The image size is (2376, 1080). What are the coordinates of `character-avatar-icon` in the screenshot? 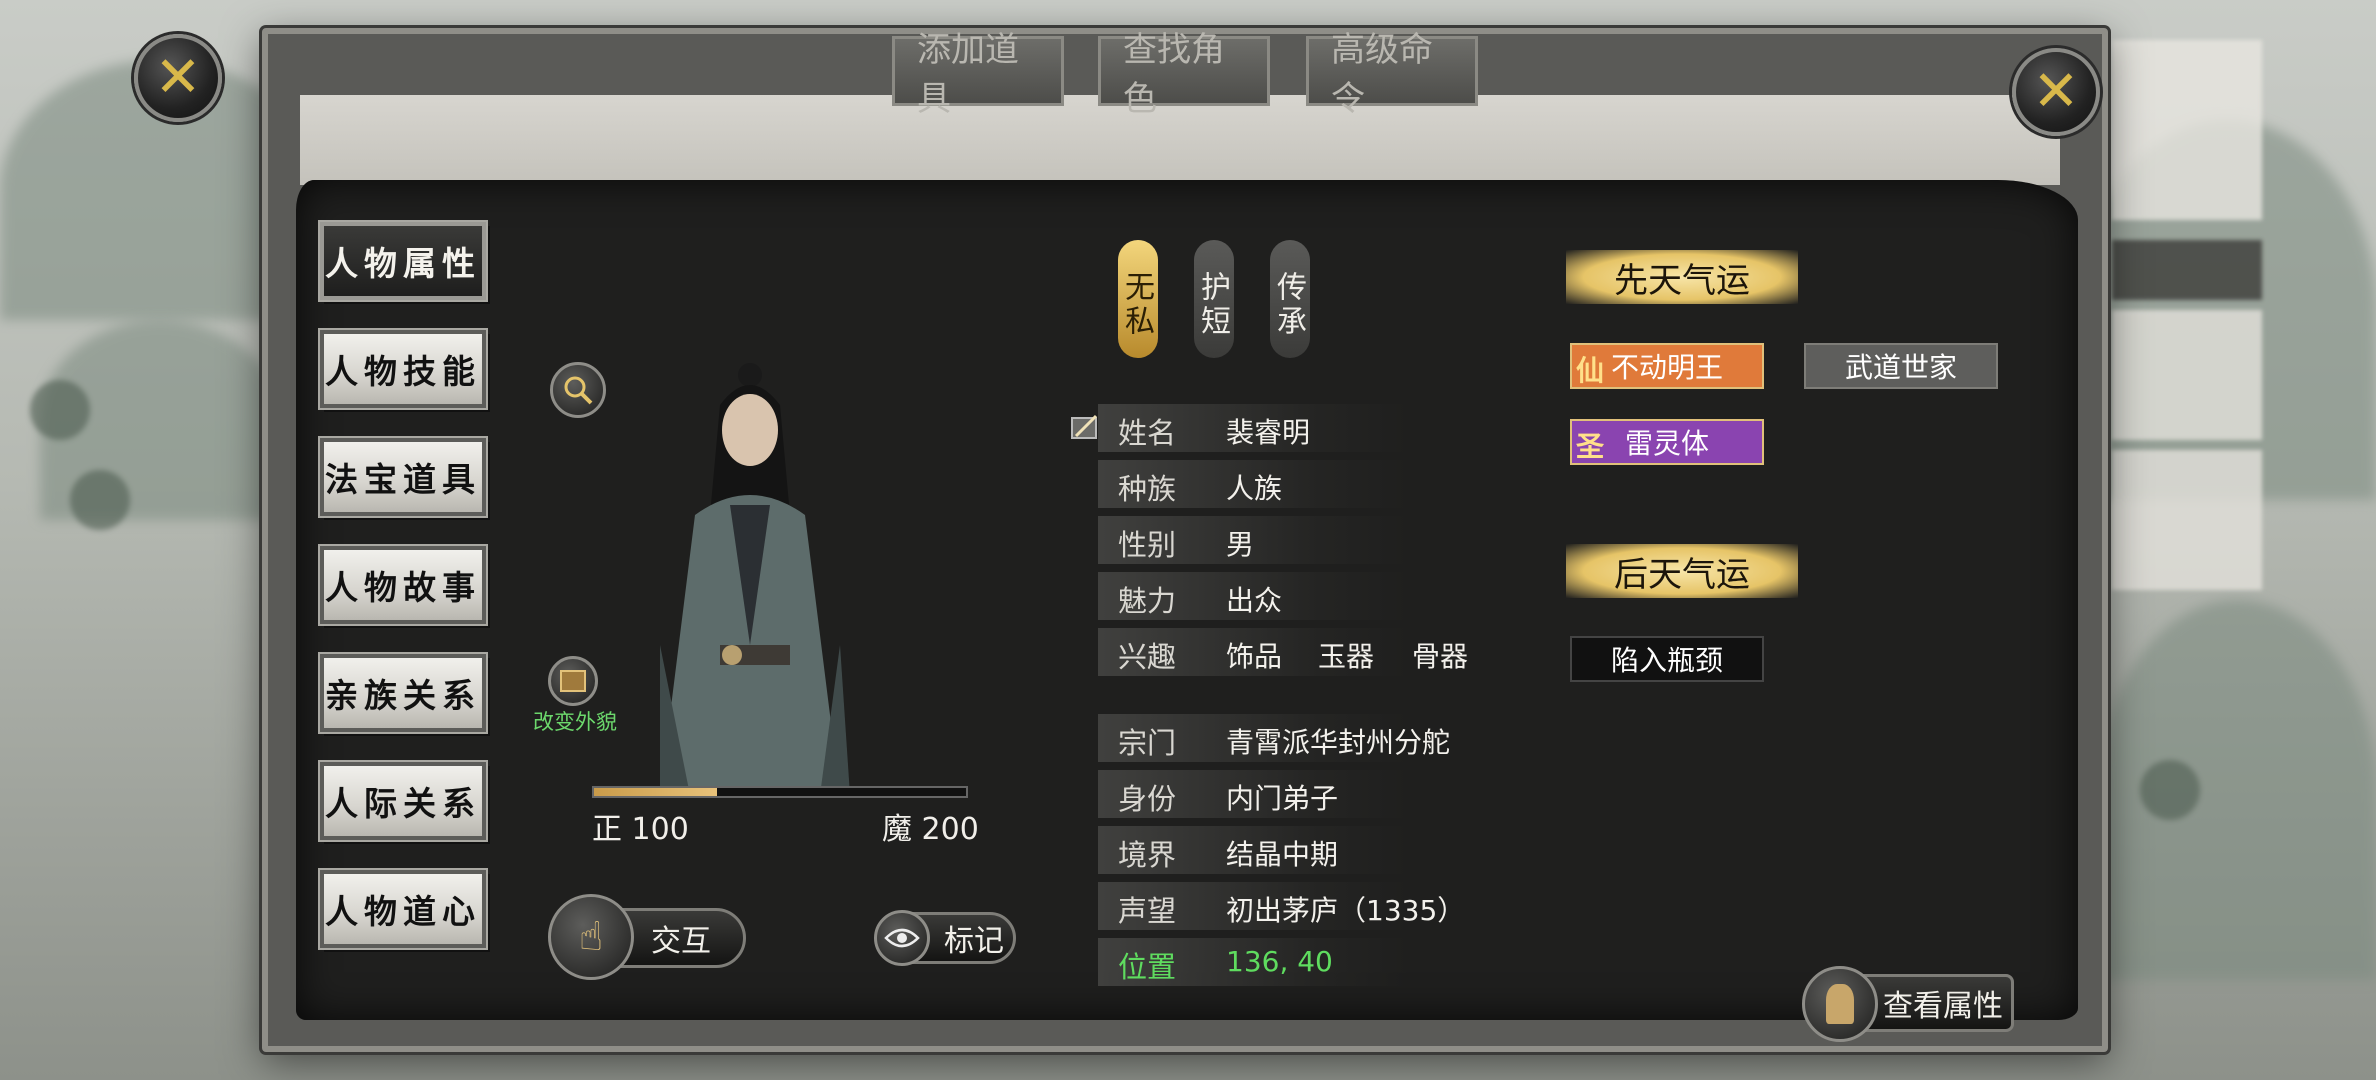 It's located at (1840, 1004).